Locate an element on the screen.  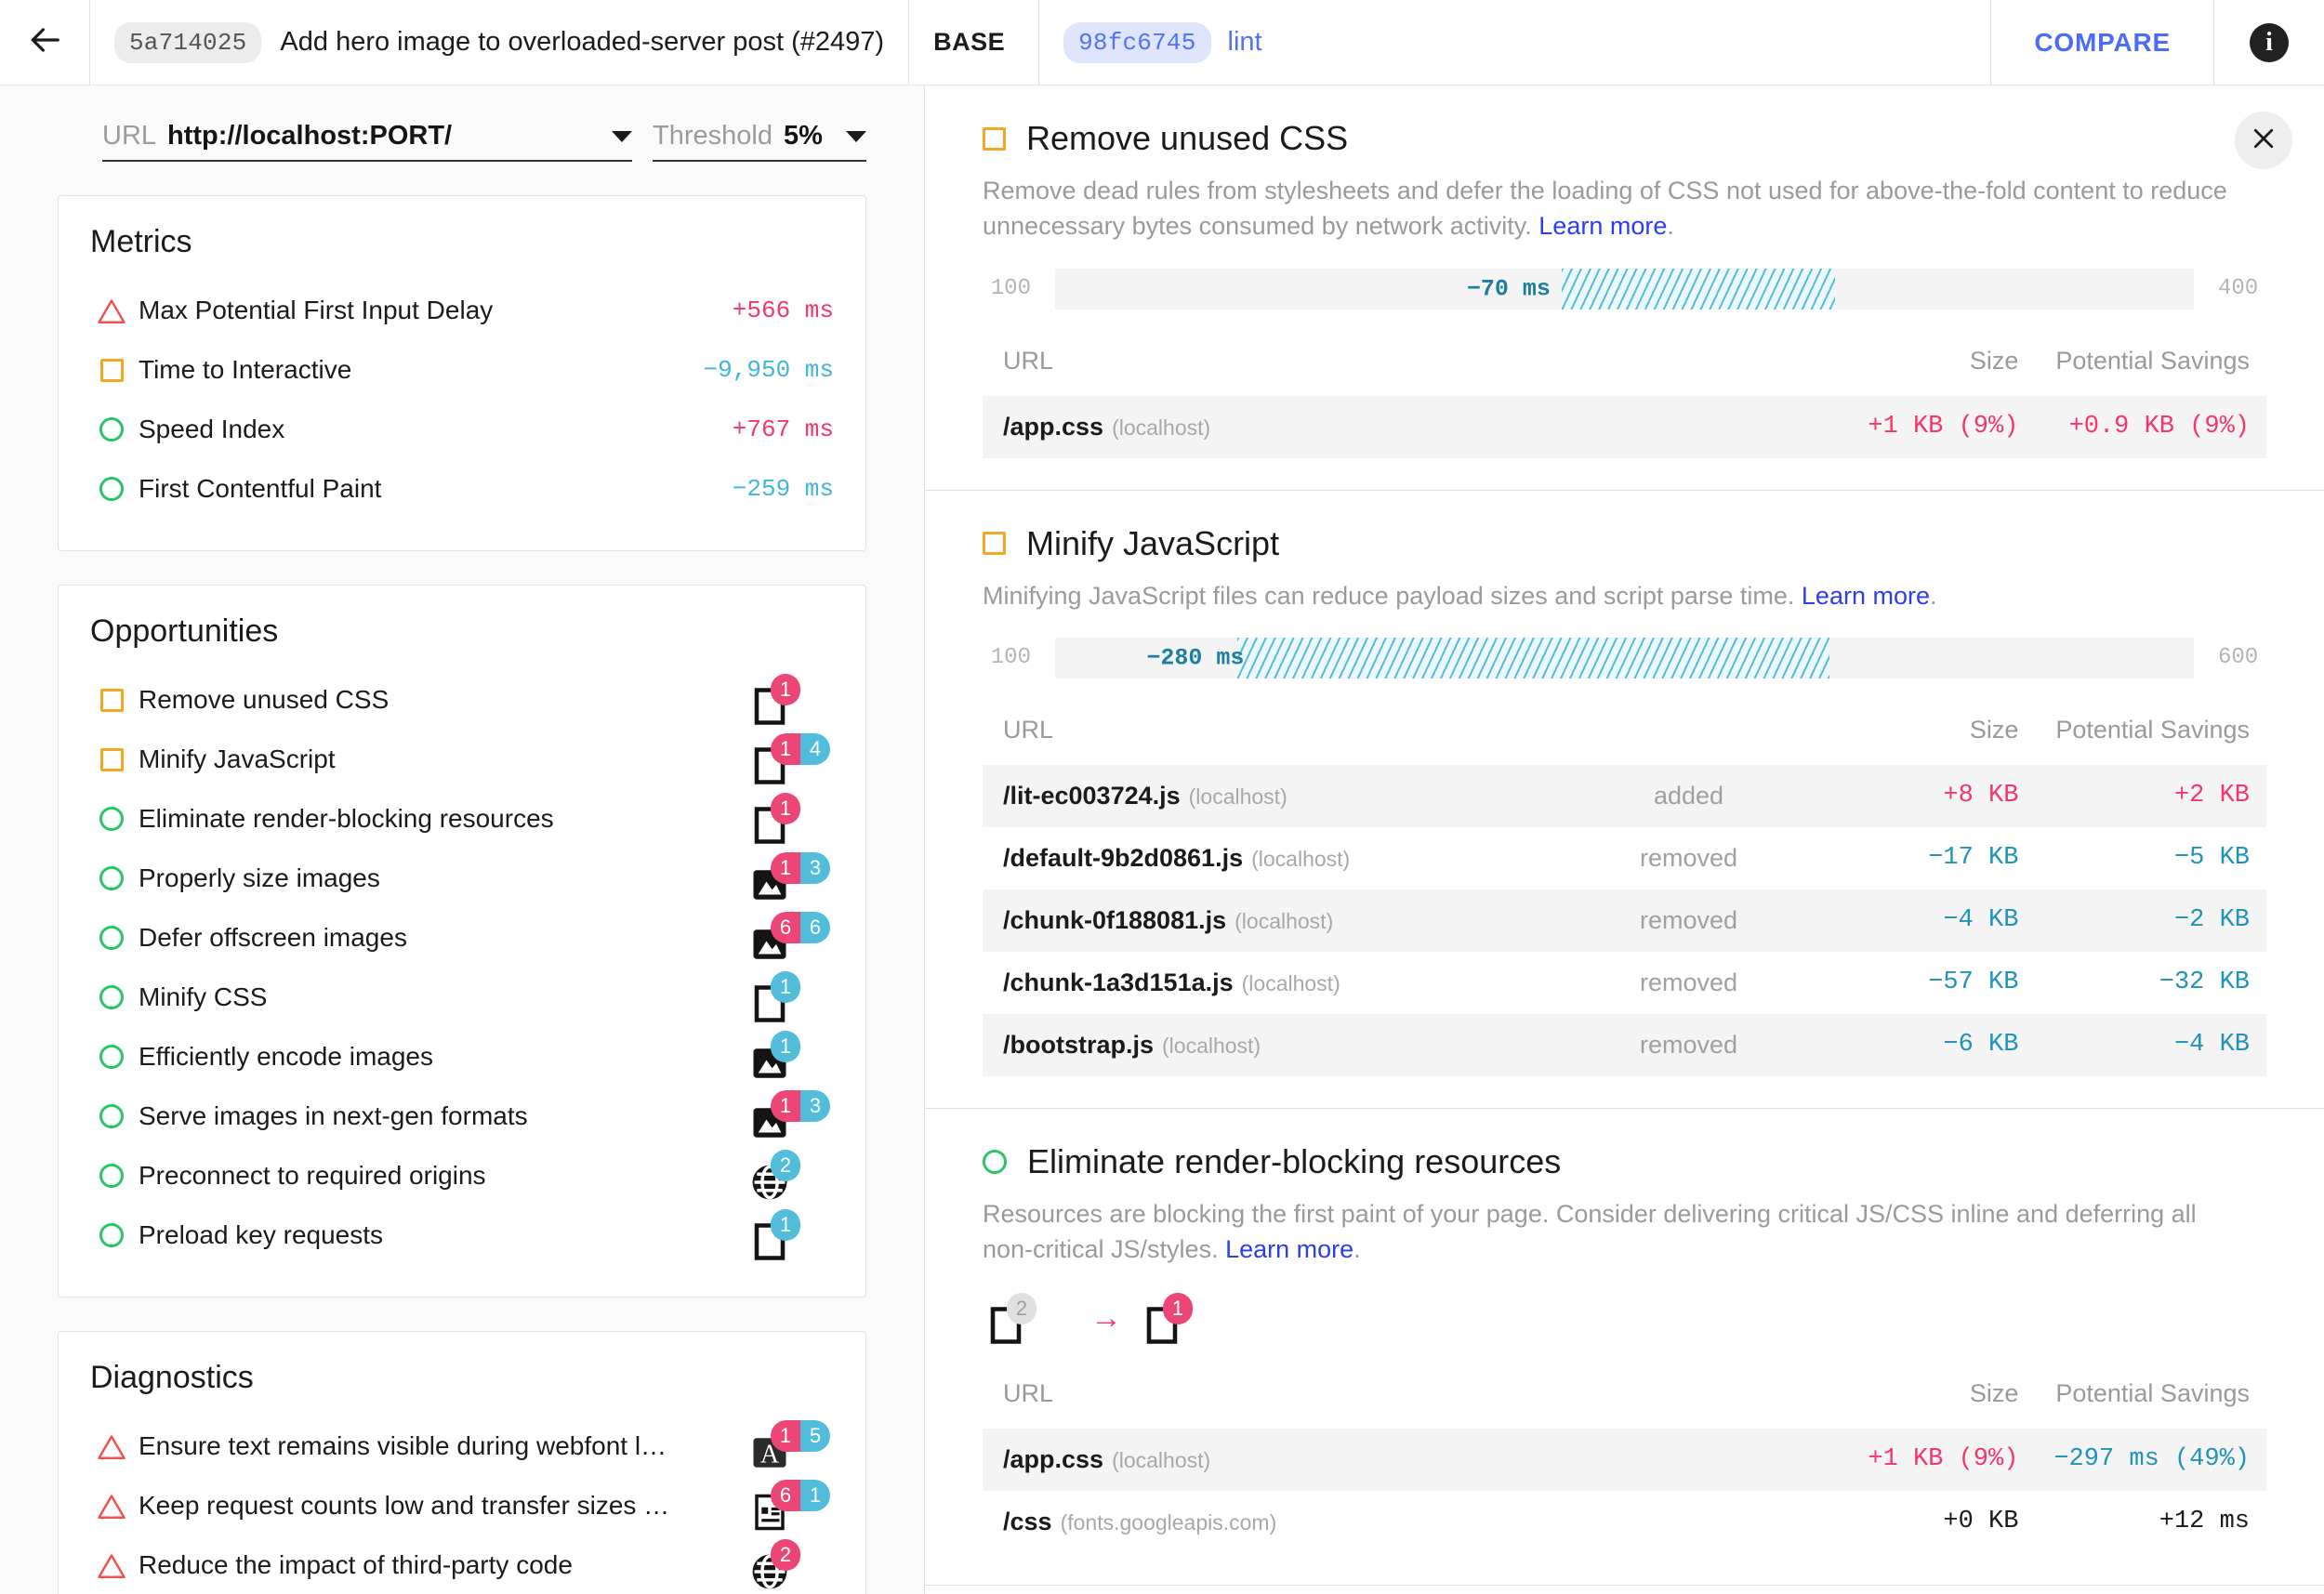
cell-url: /bootstrap.js (localhost) is located at coordinates (1278, 1045).